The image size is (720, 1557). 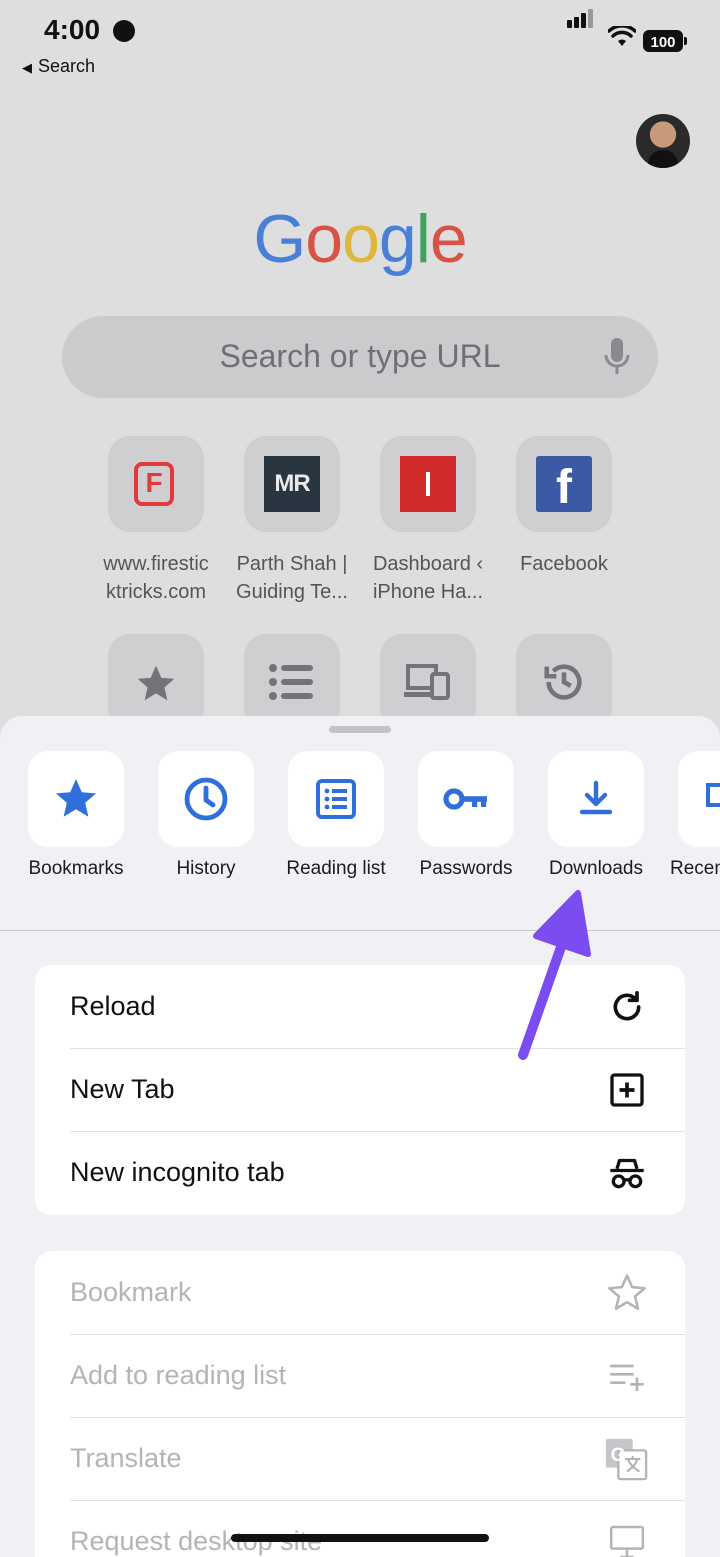 I want to click on wifi-icon, so click(x=622, y=36).